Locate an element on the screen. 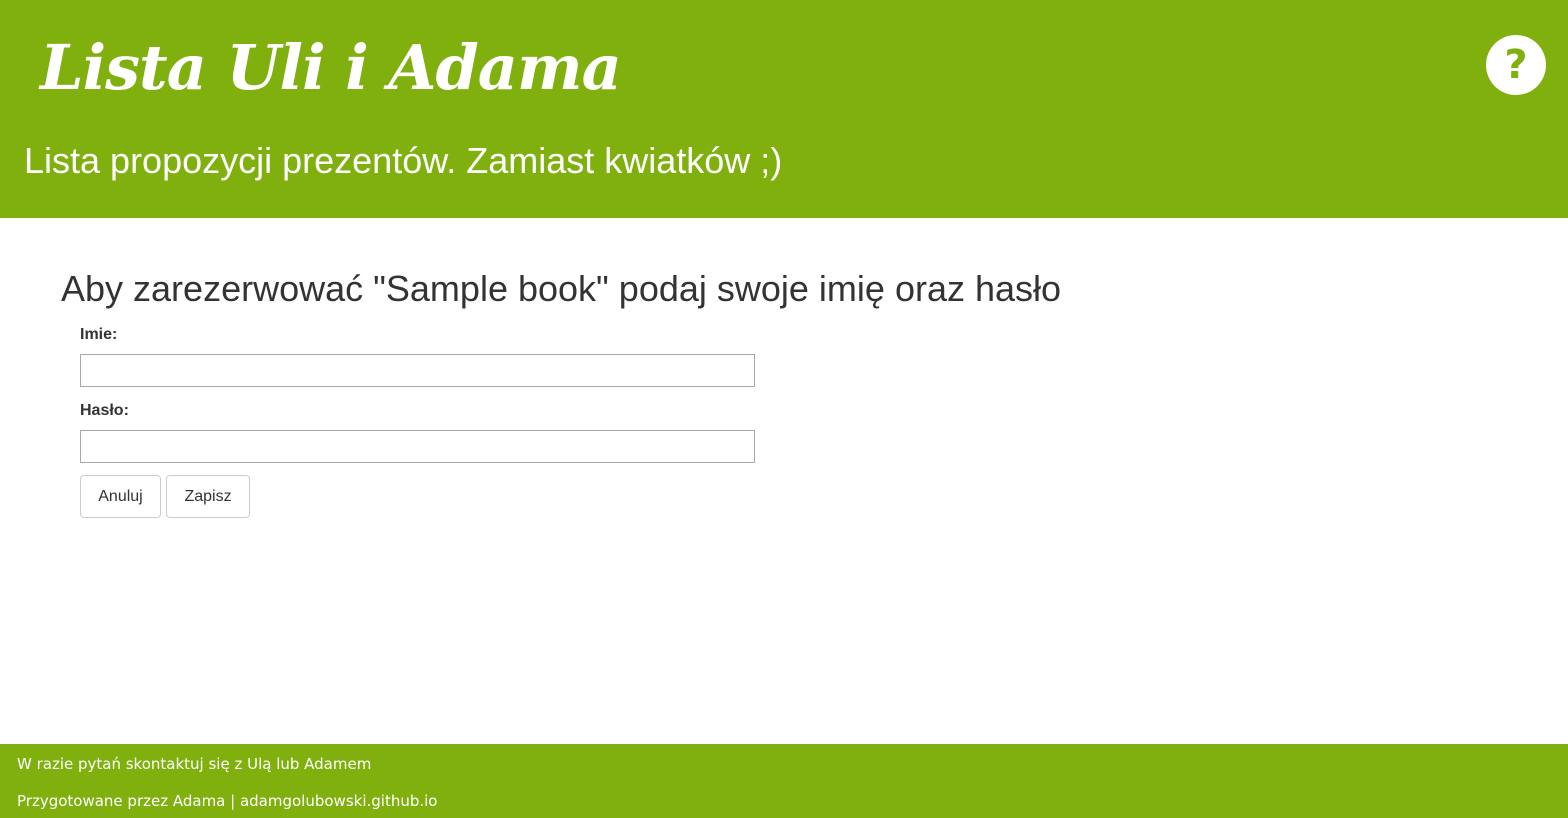 The image size is (1568, 818). password-field is located at coordinates (417, 446).